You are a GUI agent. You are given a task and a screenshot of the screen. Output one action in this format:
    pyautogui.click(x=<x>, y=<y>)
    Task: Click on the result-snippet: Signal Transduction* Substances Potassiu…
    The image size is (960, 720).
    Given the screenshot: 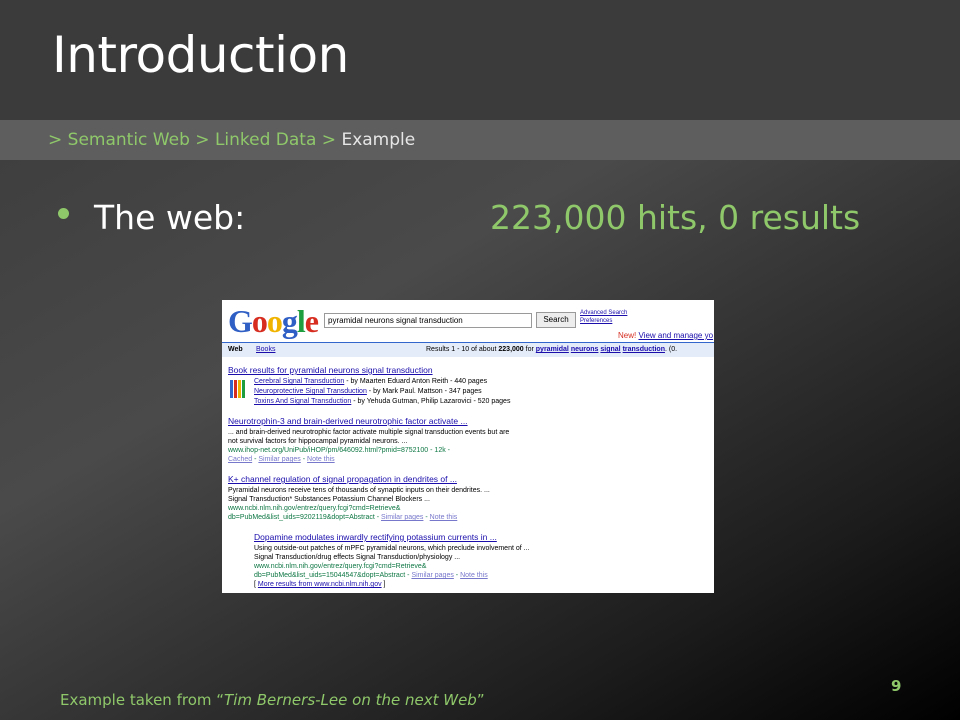 What is the action you would take?
    pyautogui.click(x=329, y=499)
    